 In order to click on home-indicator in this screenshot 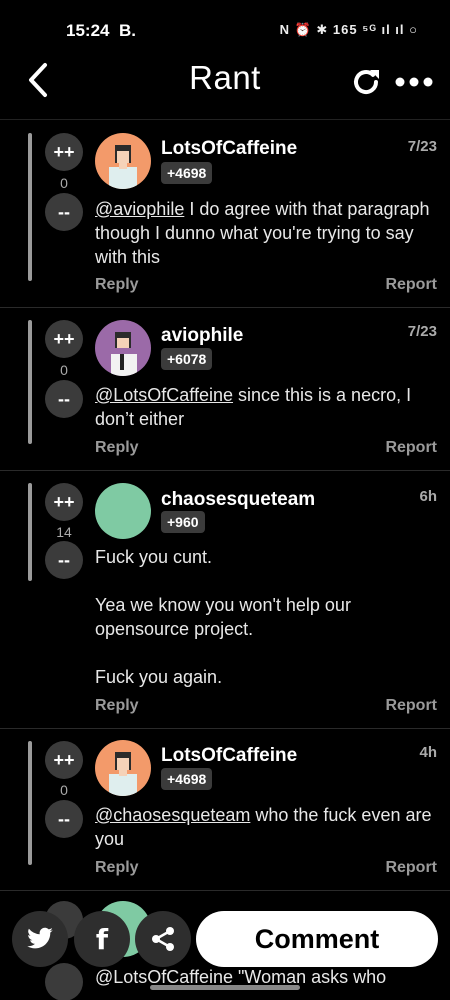, I will do `click(225, 987)`.